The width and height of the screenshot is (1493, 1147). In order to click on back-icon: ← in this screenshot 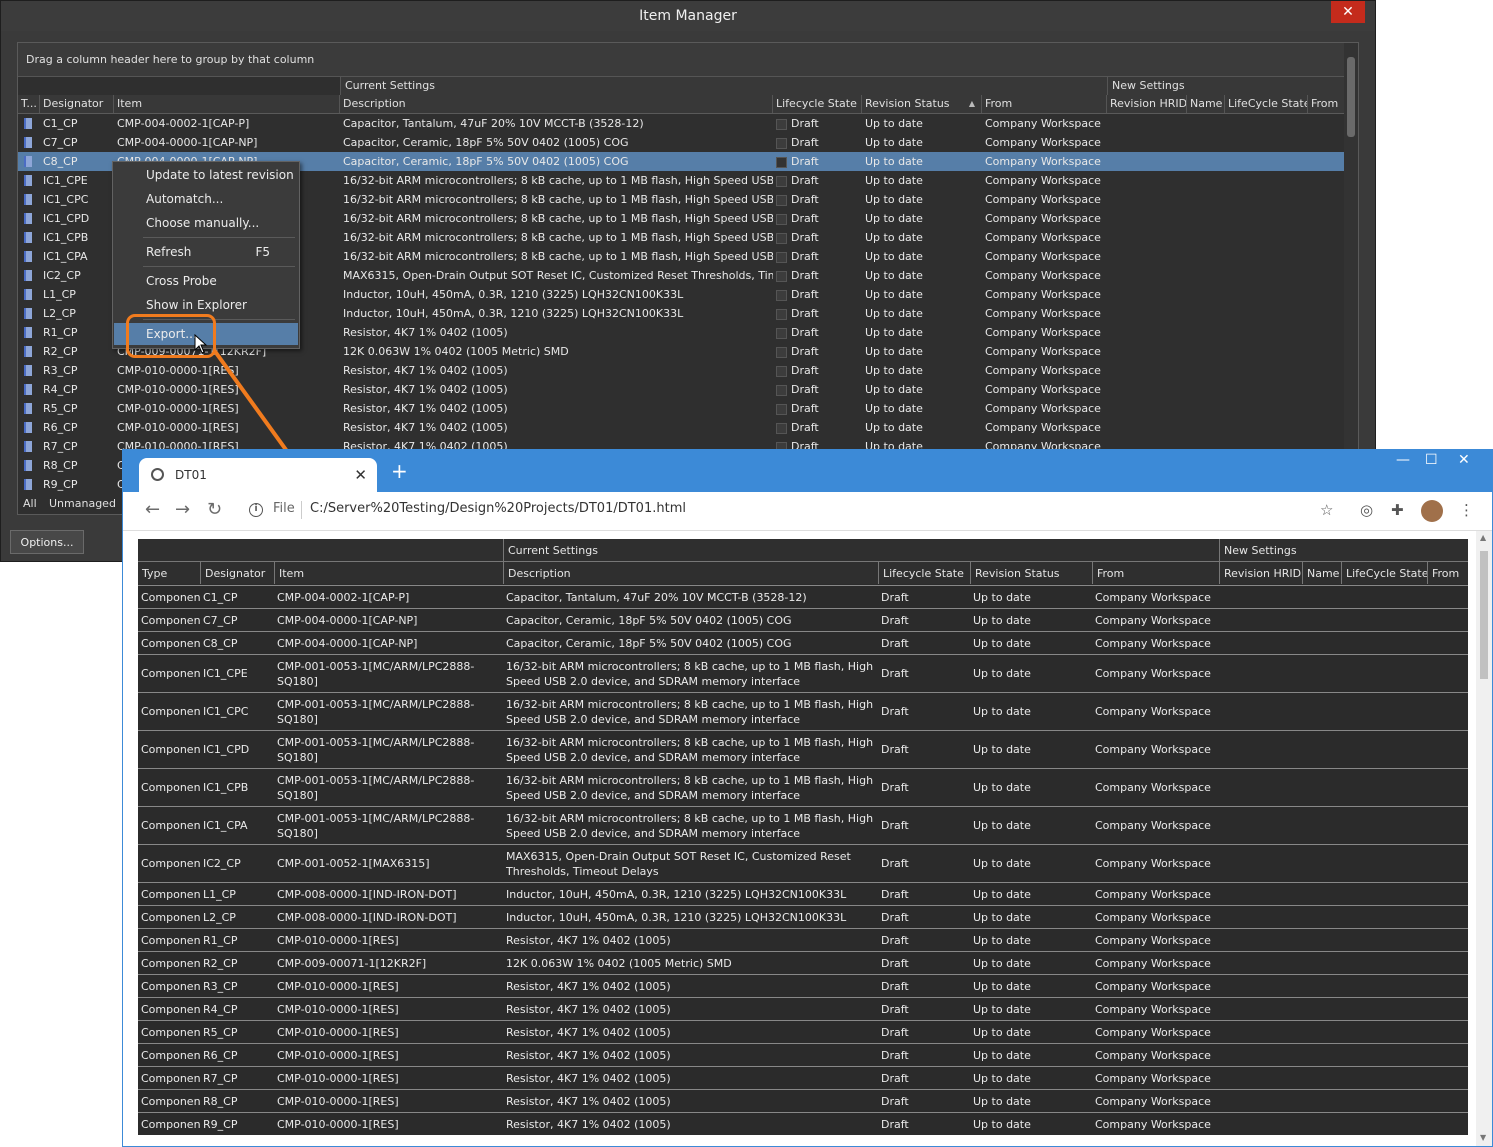, I will do `click(152, 510)`.